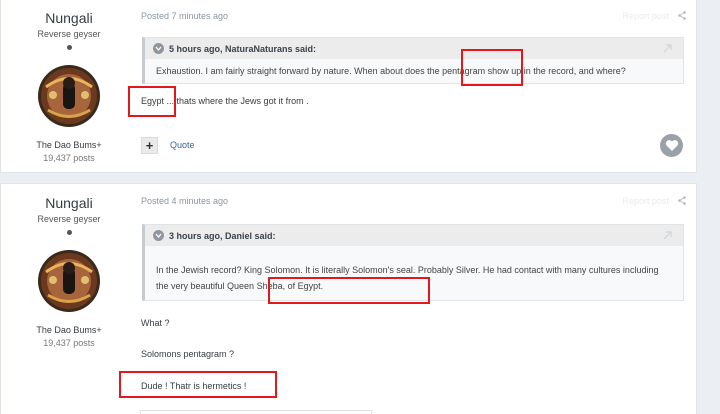 This screenshot has width=720, height=414. Describe the element at coordinates (256, 412) in the screenshot. I see `reply-box` at that location.